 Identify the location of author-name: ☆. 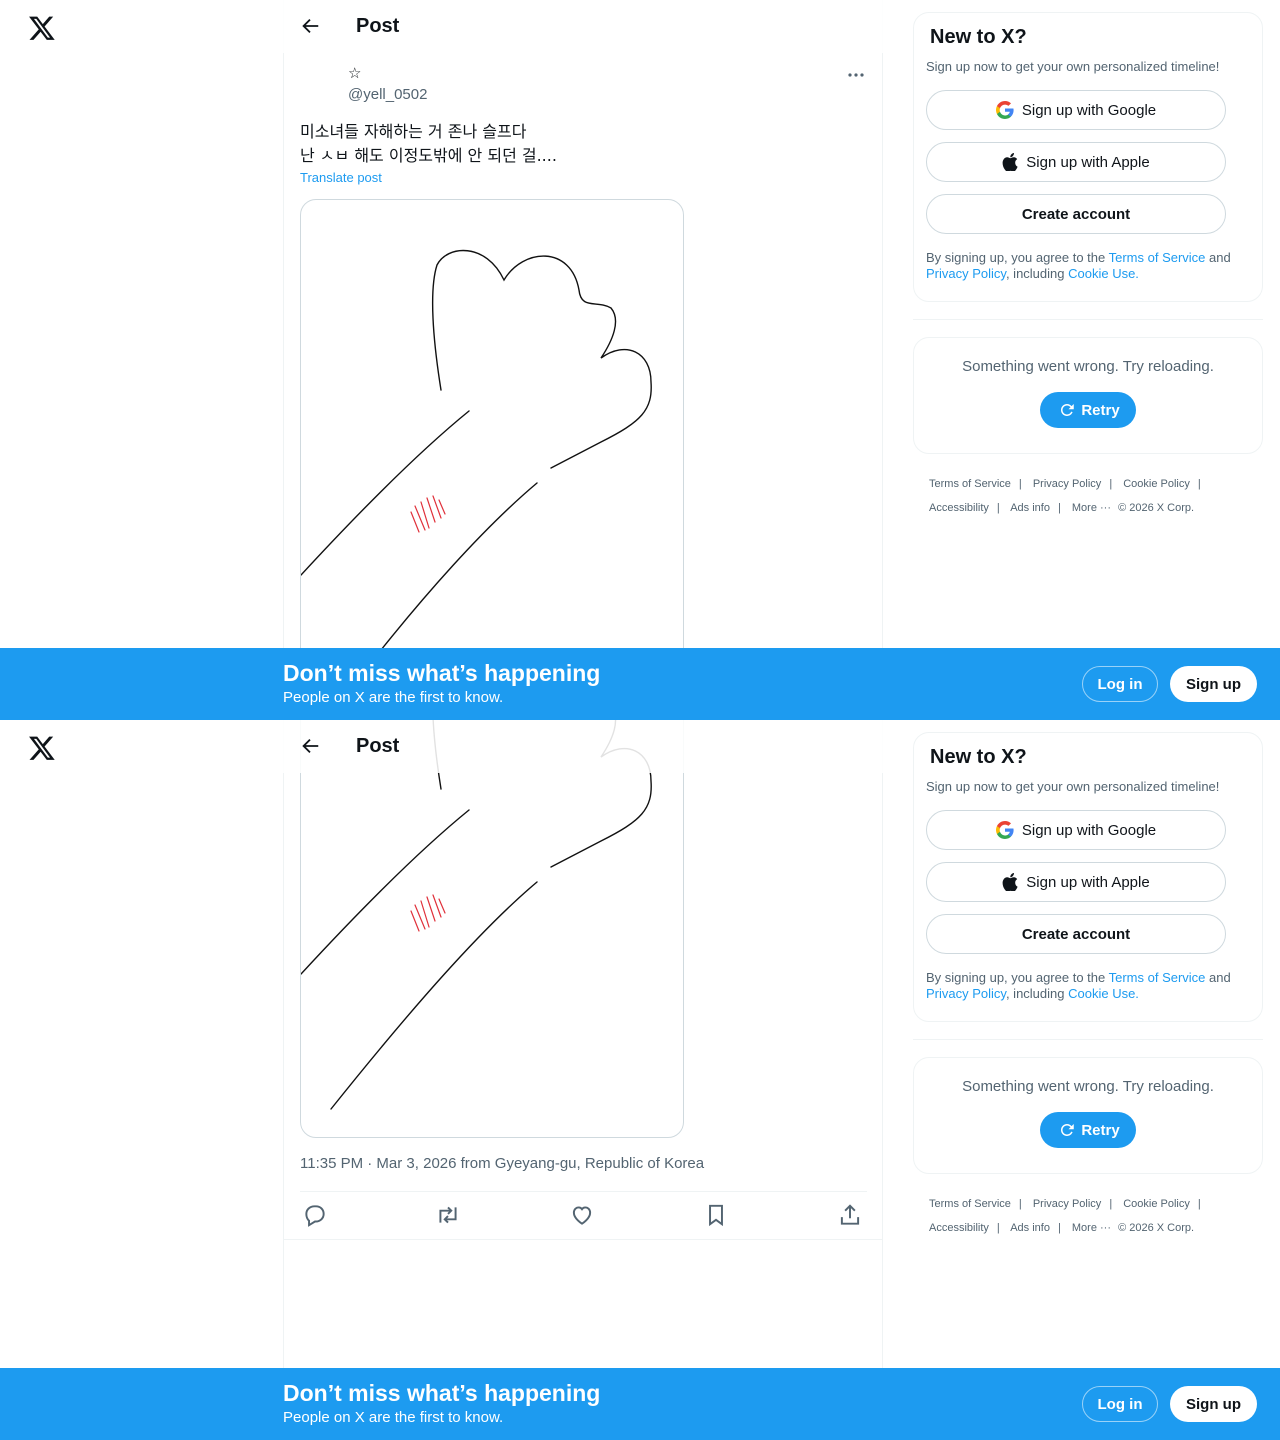
(387, 74).